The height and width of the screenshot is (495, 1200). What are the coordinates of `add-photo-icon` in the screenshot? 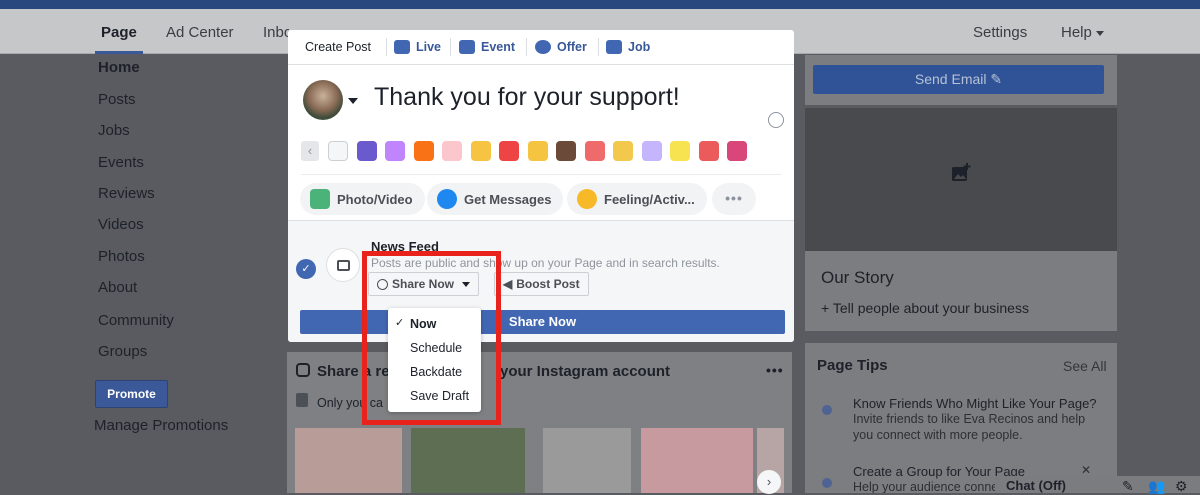 It's located at (961, 173).